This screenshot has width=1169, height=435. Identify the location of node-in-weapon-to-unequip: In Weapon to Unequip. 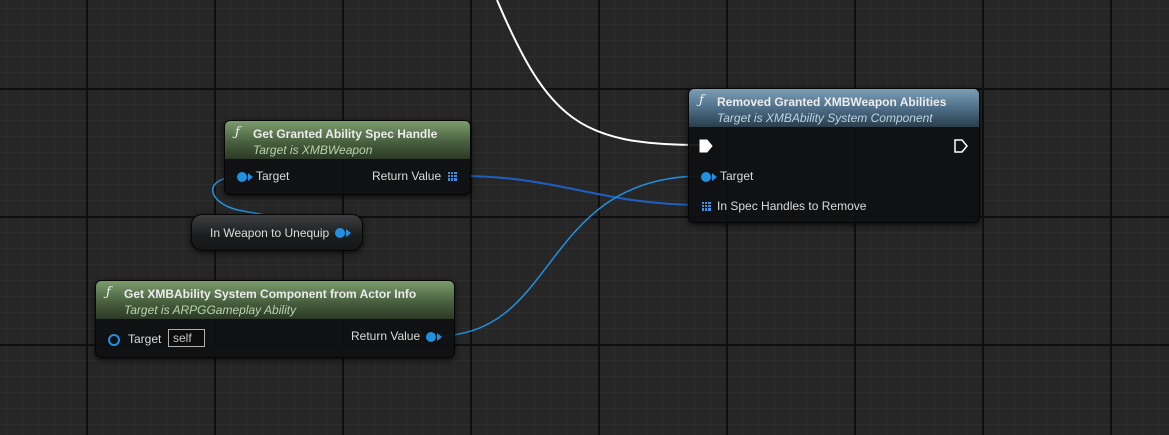
(277, 232).